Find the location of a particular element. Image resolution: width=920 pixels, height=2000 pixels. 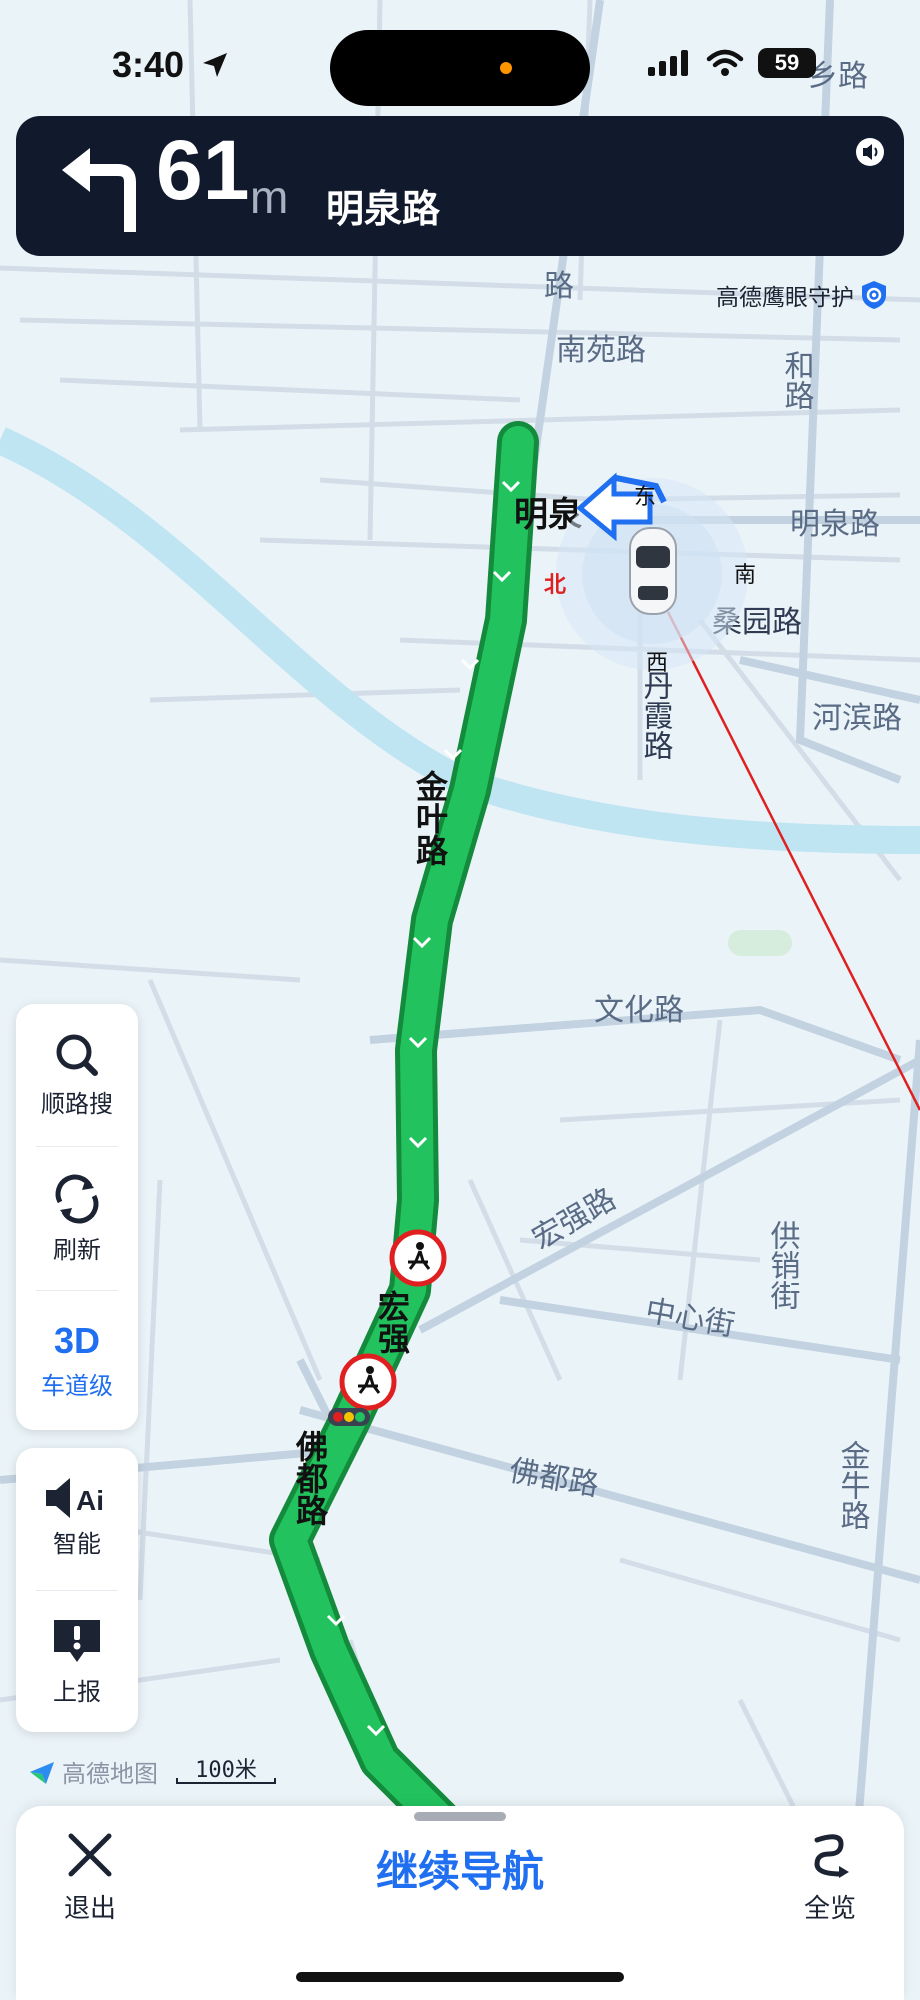

route-label-fodu: 佛都路 is located at coordinates (310, 1478).